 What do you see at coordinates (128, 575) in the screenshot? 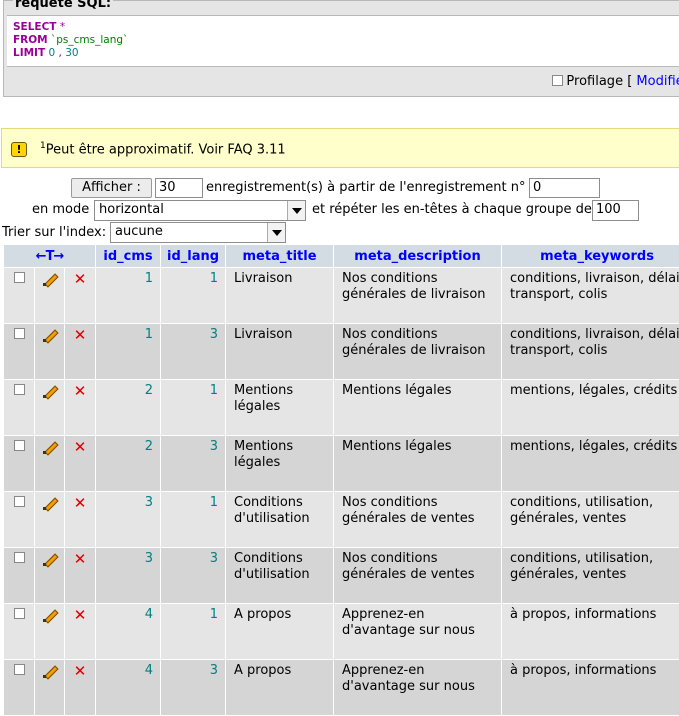
I see `cell-id-cms: 3` at bounding box center [128, 575].